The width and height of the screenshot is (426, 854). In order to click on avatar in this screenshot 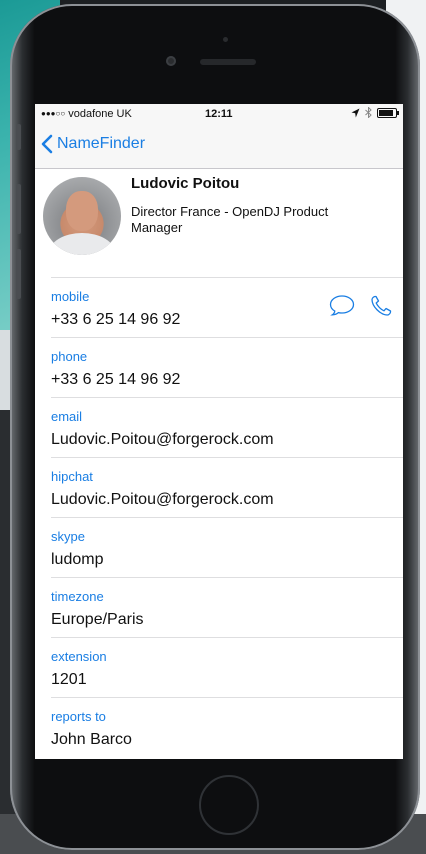, I will do `click(82, 216)`.